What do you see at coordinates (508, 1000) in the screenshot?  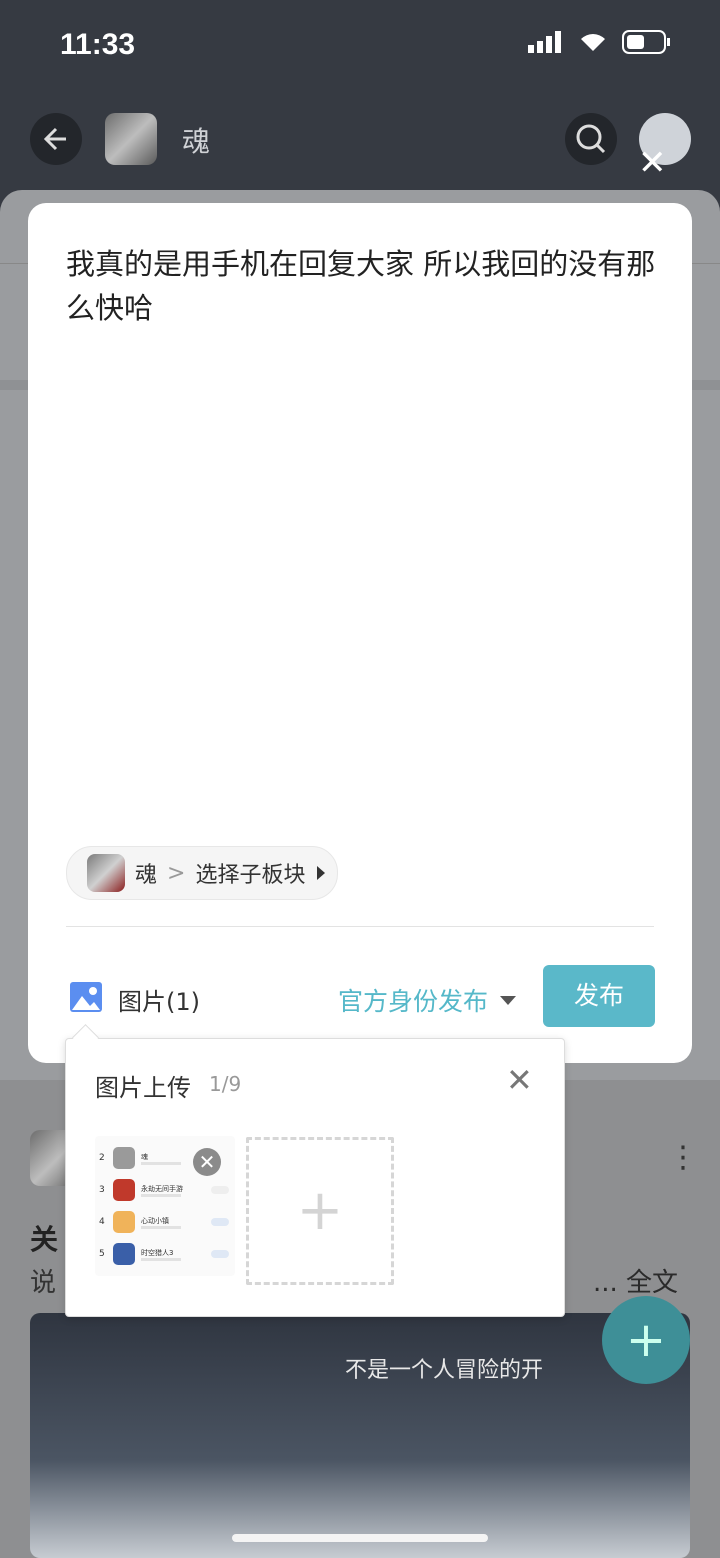 I see `dropdown-icon` at bounding box center [508, 1000].